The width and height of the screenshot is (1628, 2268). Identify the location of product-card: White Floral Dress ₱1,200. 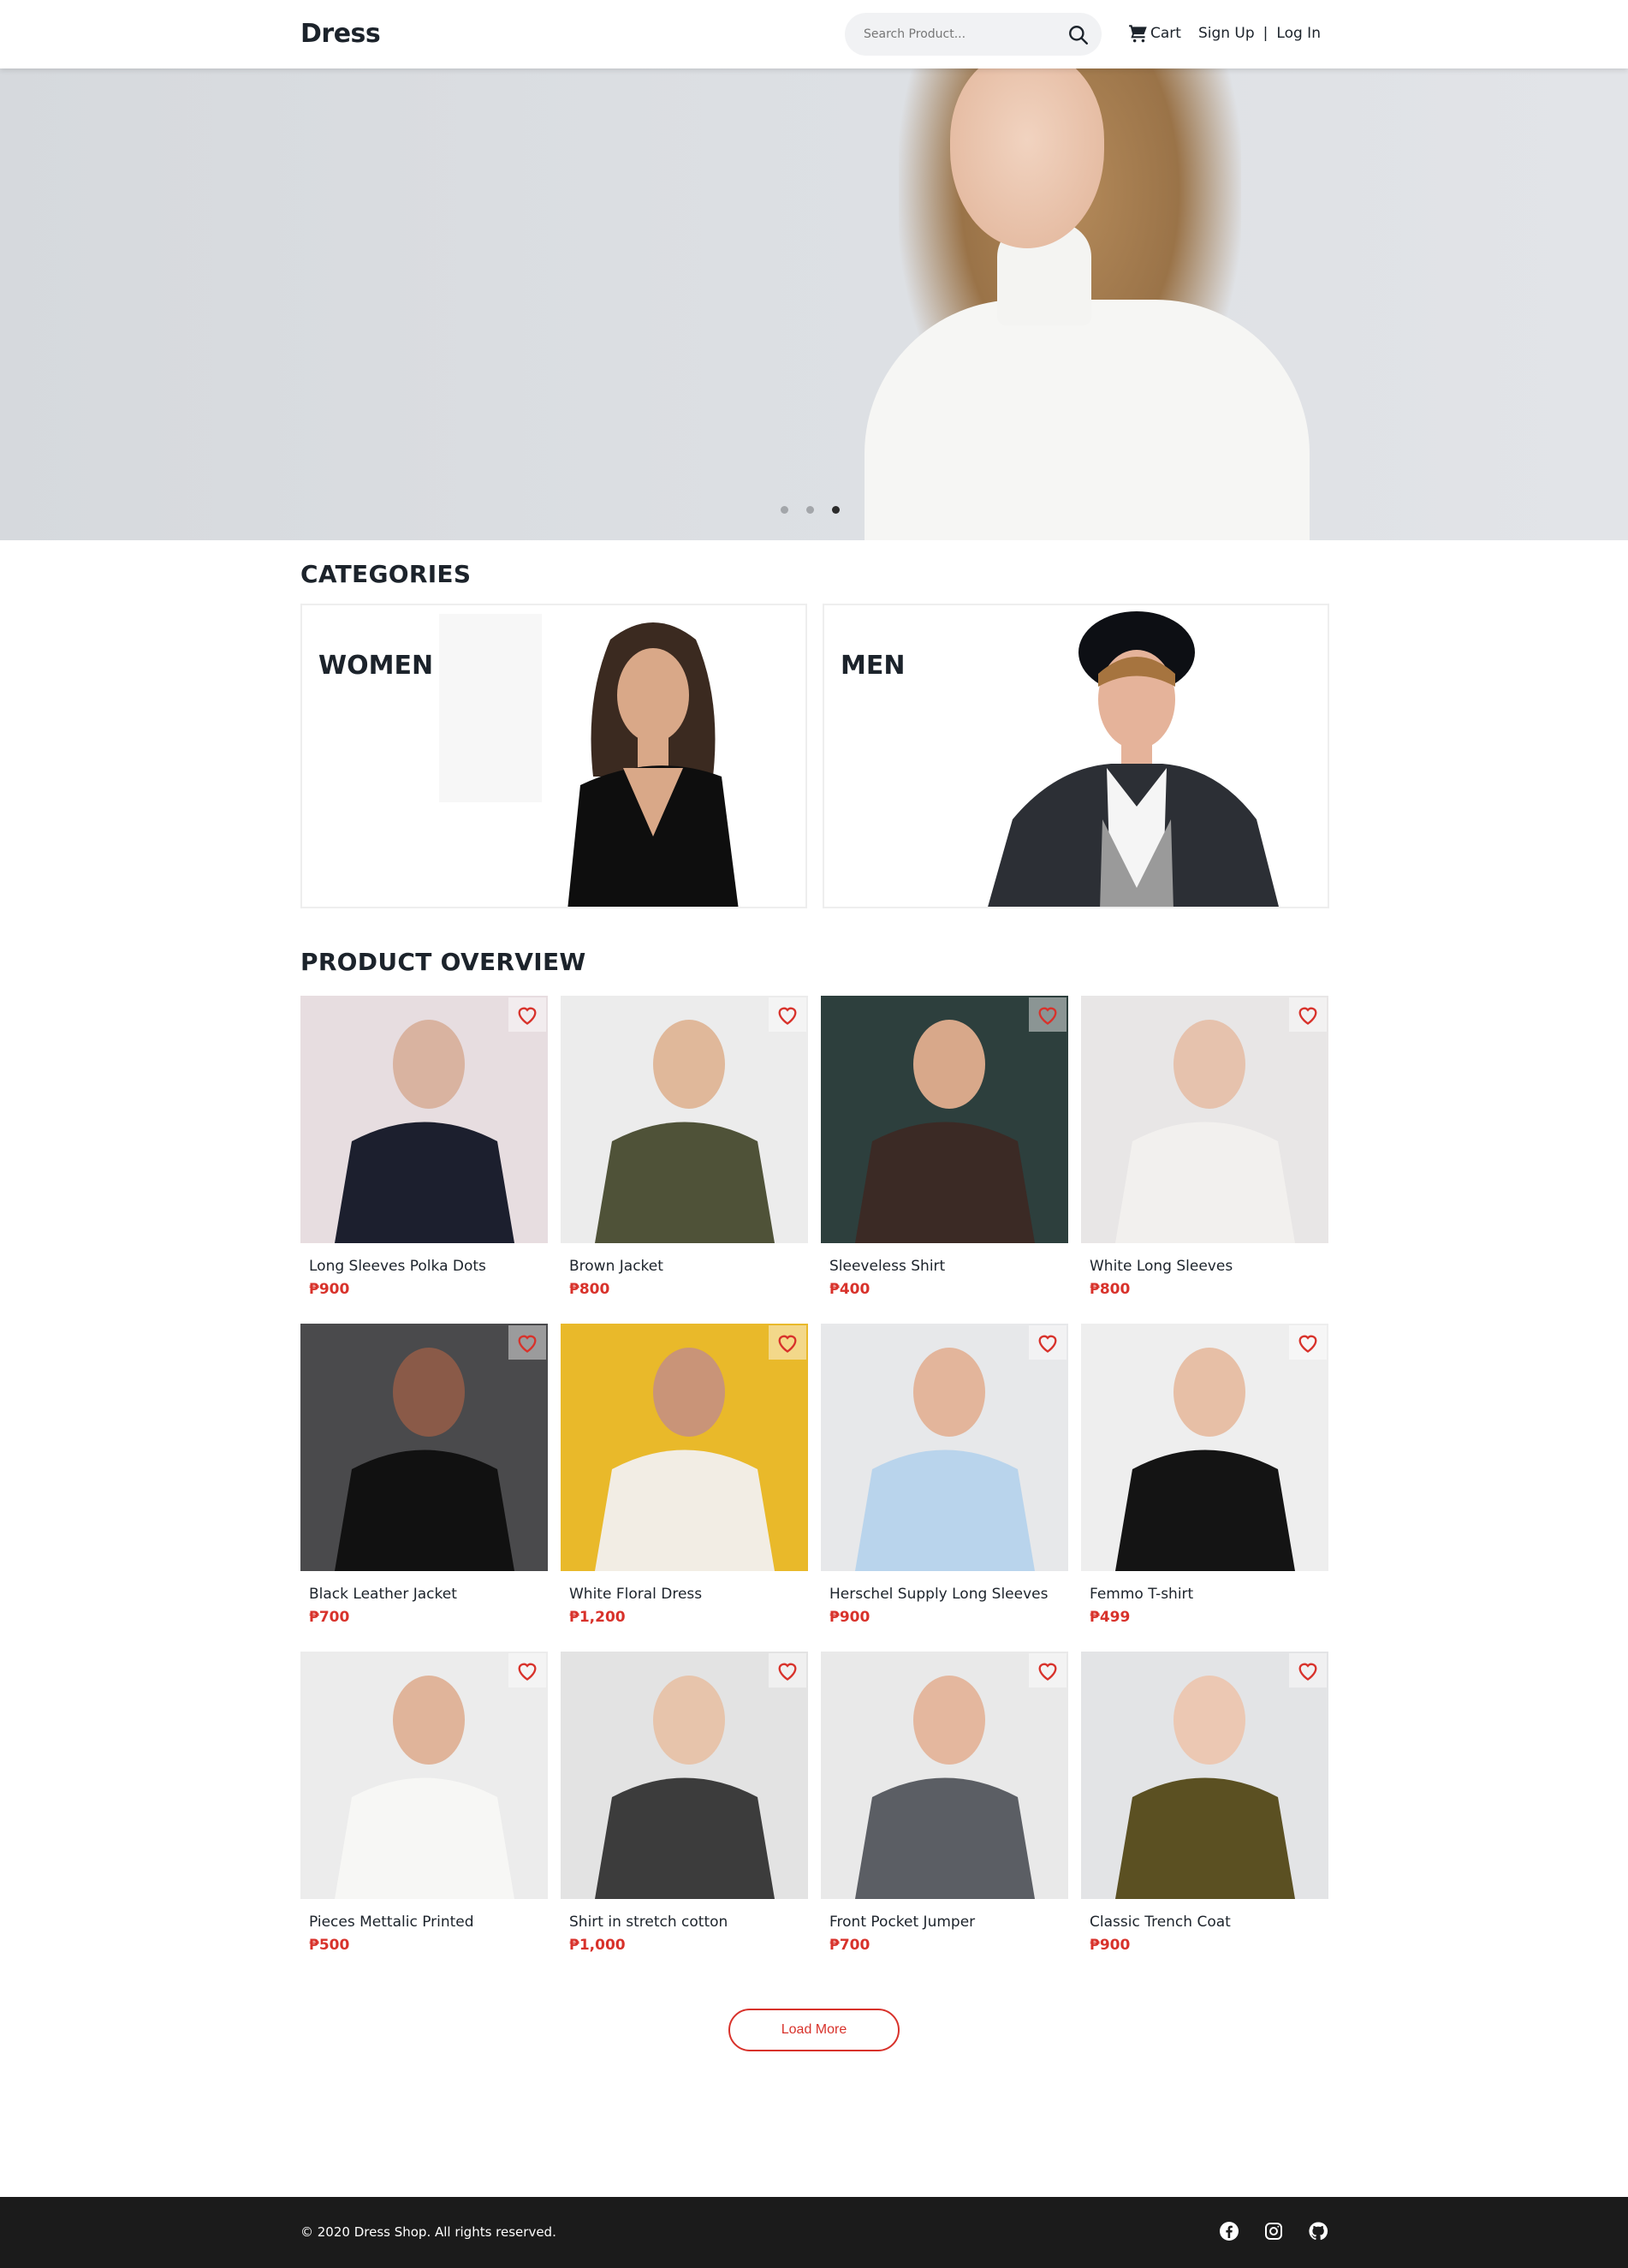
(684, 1482).